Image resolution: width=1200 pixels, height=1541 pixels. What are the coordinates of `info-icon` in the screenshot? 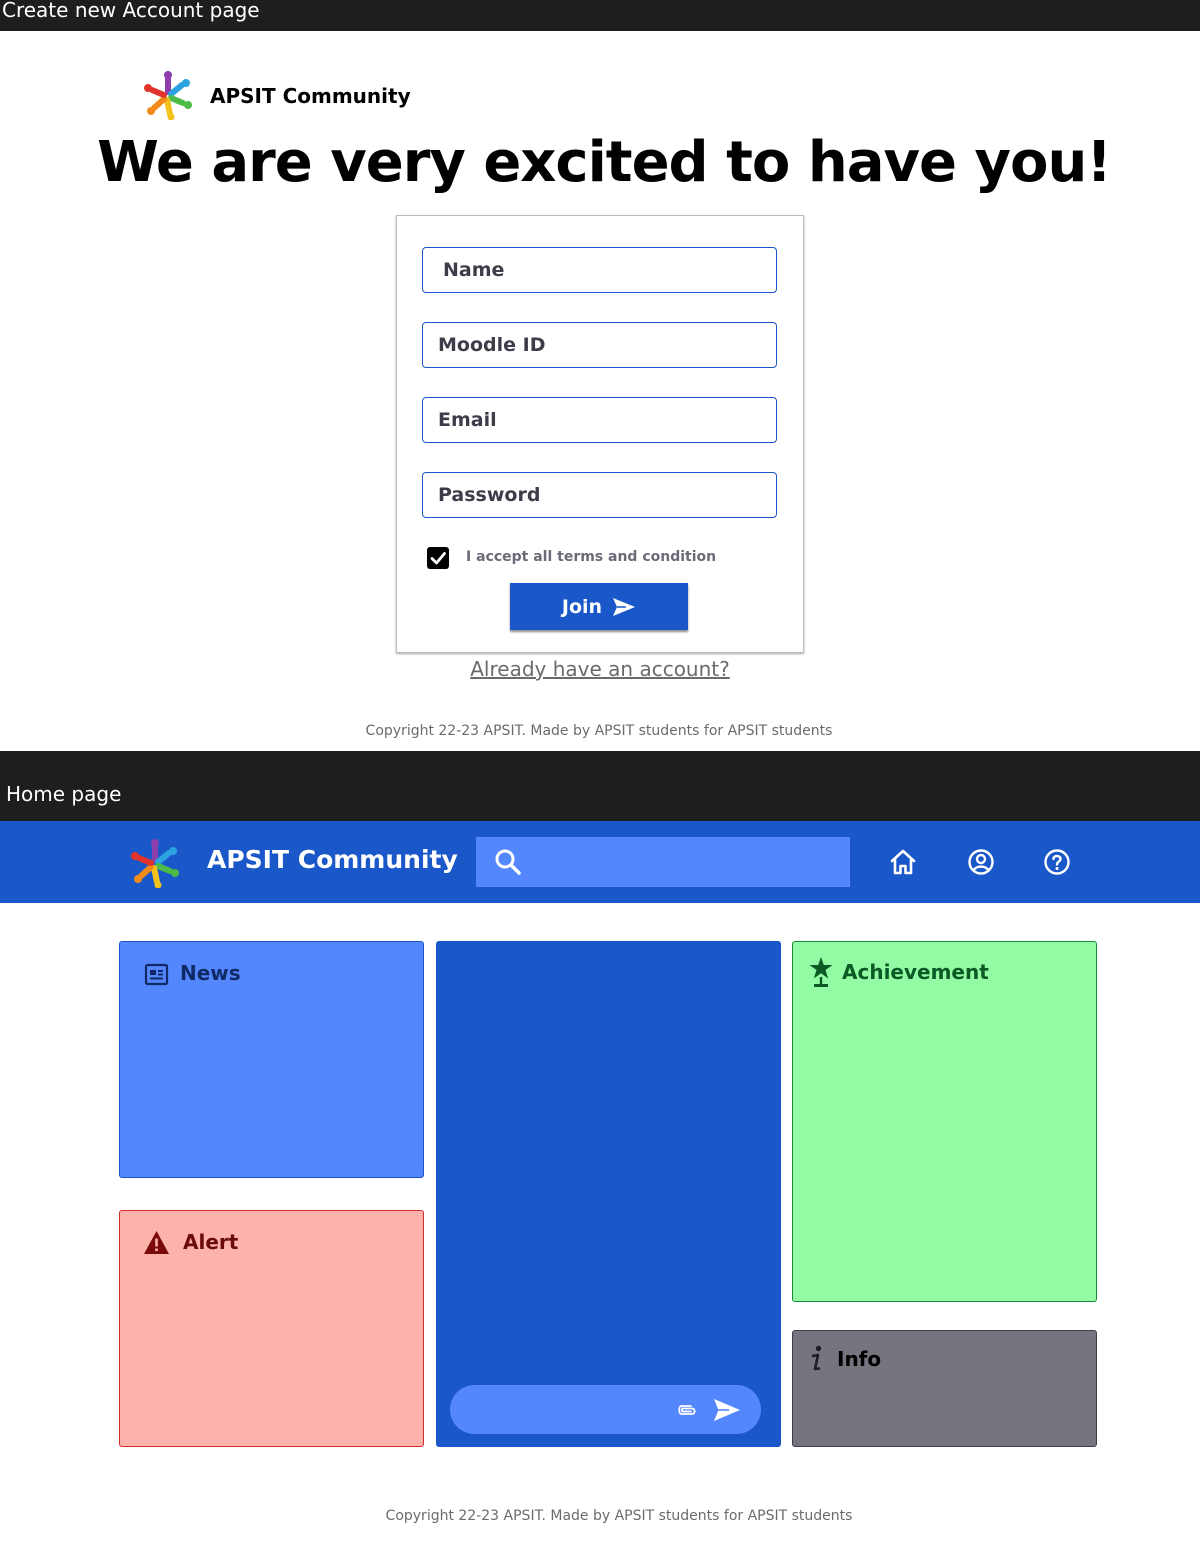 It's located at (816, 1358).